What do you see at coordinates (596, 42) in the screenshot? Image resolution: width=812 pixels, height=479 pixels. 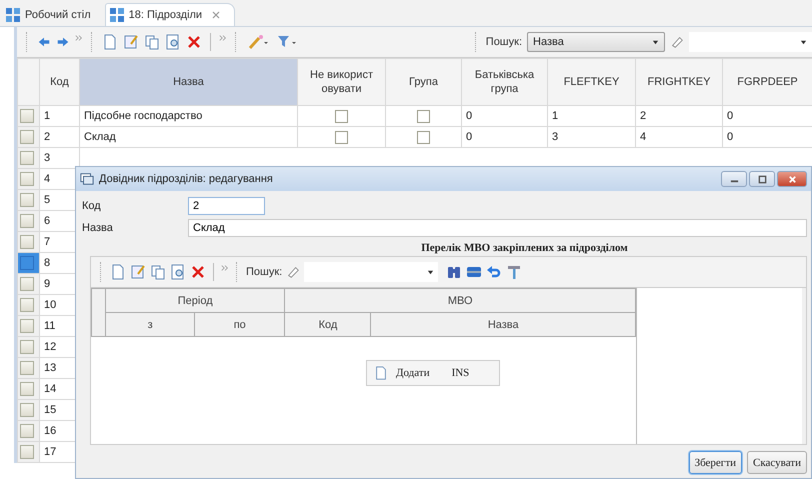 I see `search-field-dropdown: Назва` at bounding box center [596, 42].